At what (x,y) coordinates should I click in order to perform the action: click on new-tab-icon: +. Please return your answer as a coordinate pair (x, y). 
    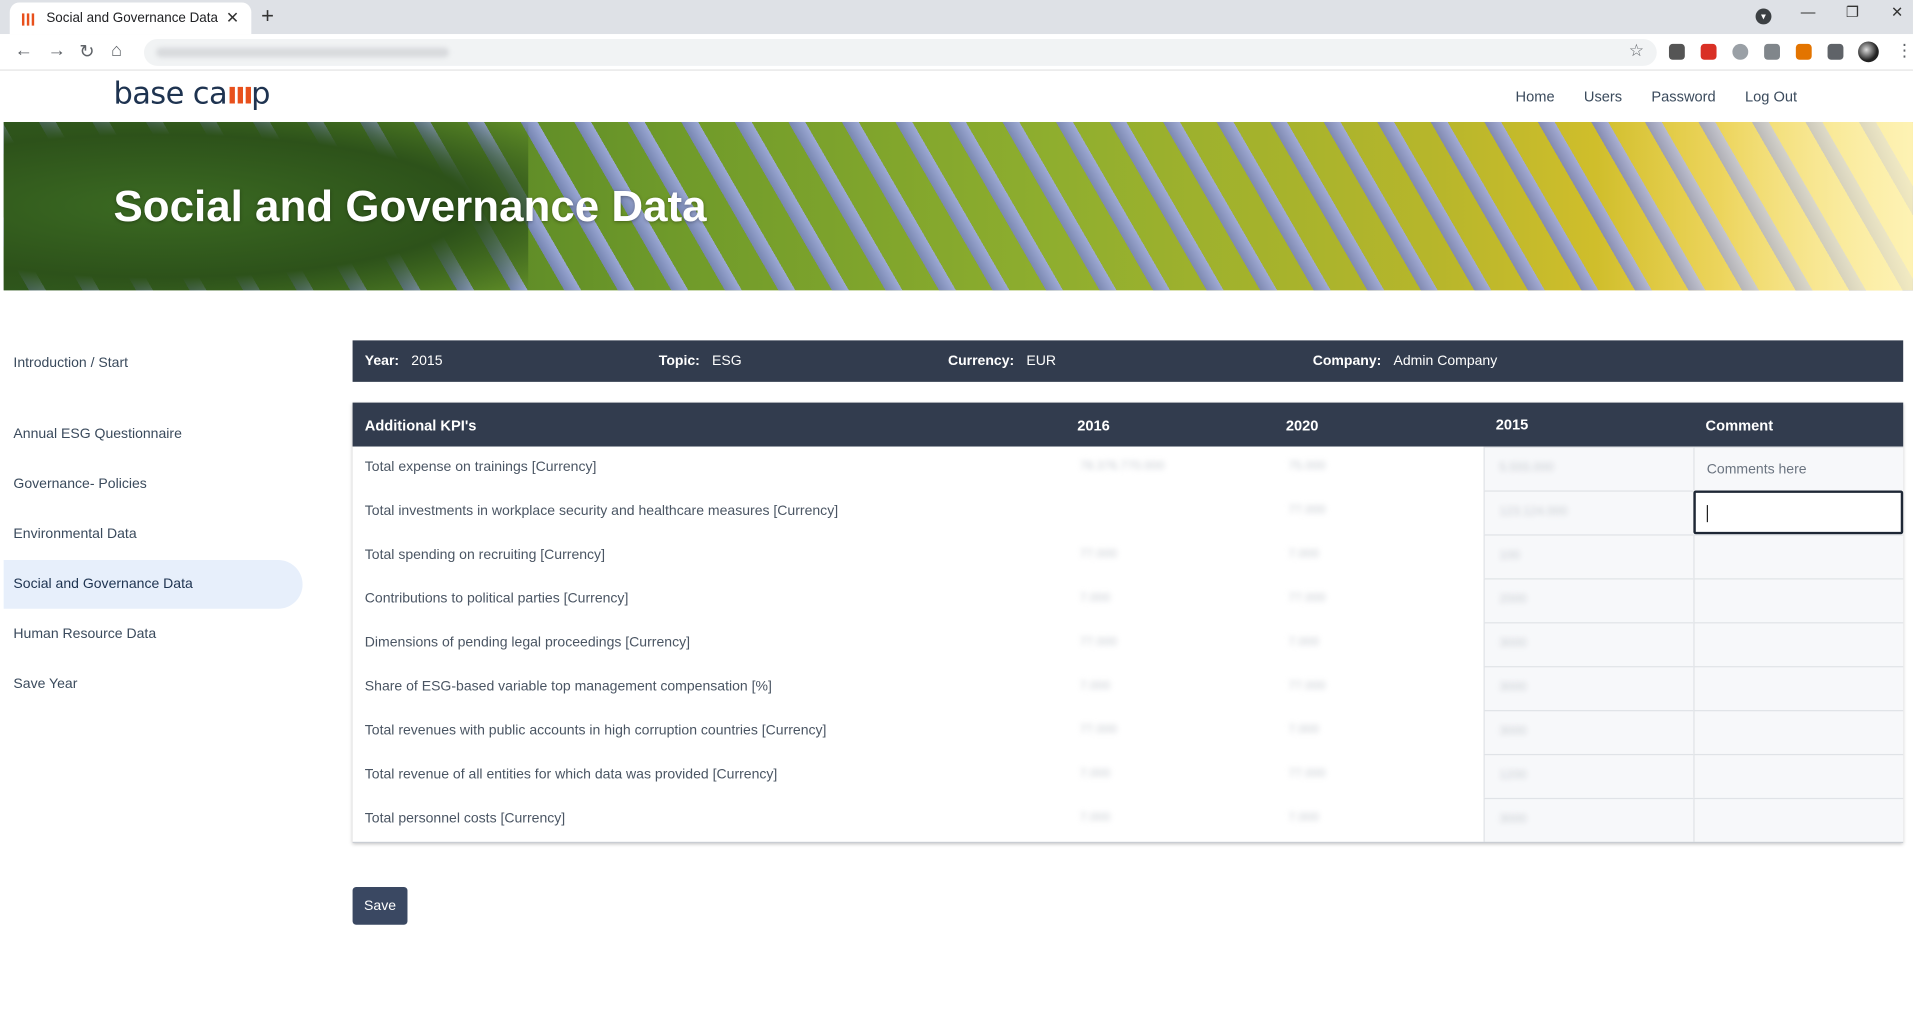
    Looking at the image, I should click on (267, 17).